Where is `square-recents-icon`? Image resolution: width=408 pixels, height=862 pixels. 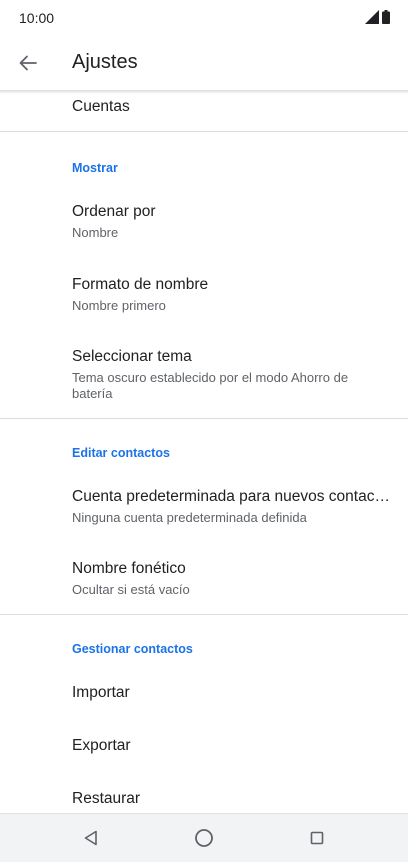 square-recents-icon is located at coordinates (317, 838).